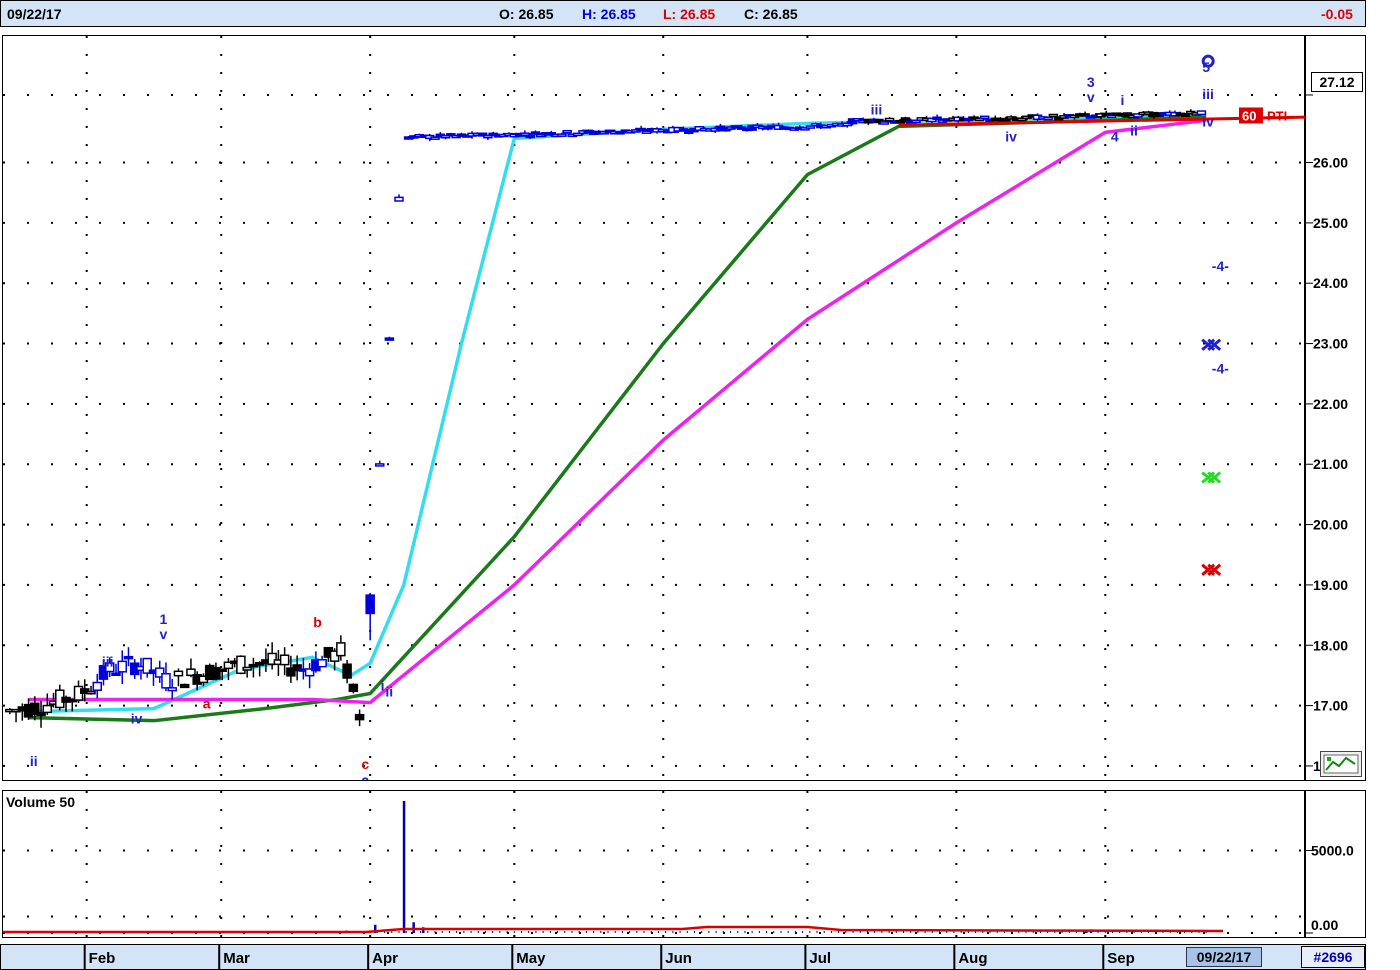 This screenshot has height=970, width=1400. Describe the element at coordinates (1333, 957) in the screenshot. I see `symbol-count: #2696` at that location.